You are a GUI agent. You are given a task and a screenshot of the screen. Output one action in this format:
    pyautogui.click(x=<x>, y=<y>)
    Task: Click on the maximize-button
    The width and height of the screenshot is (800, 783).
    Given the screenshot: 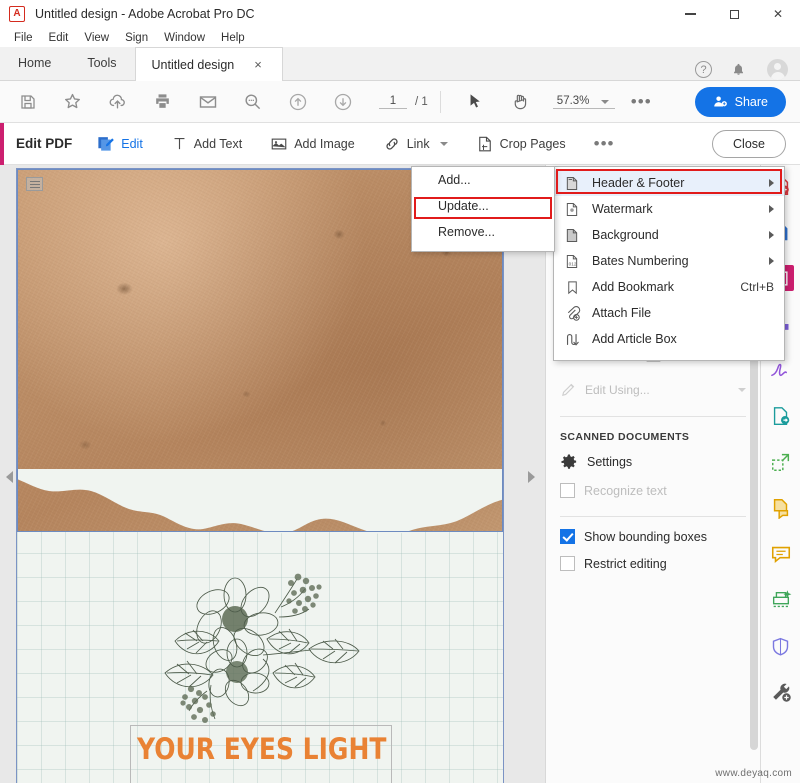 What is the action you would take?
    pyautogui.click(x=734, y=14)
    